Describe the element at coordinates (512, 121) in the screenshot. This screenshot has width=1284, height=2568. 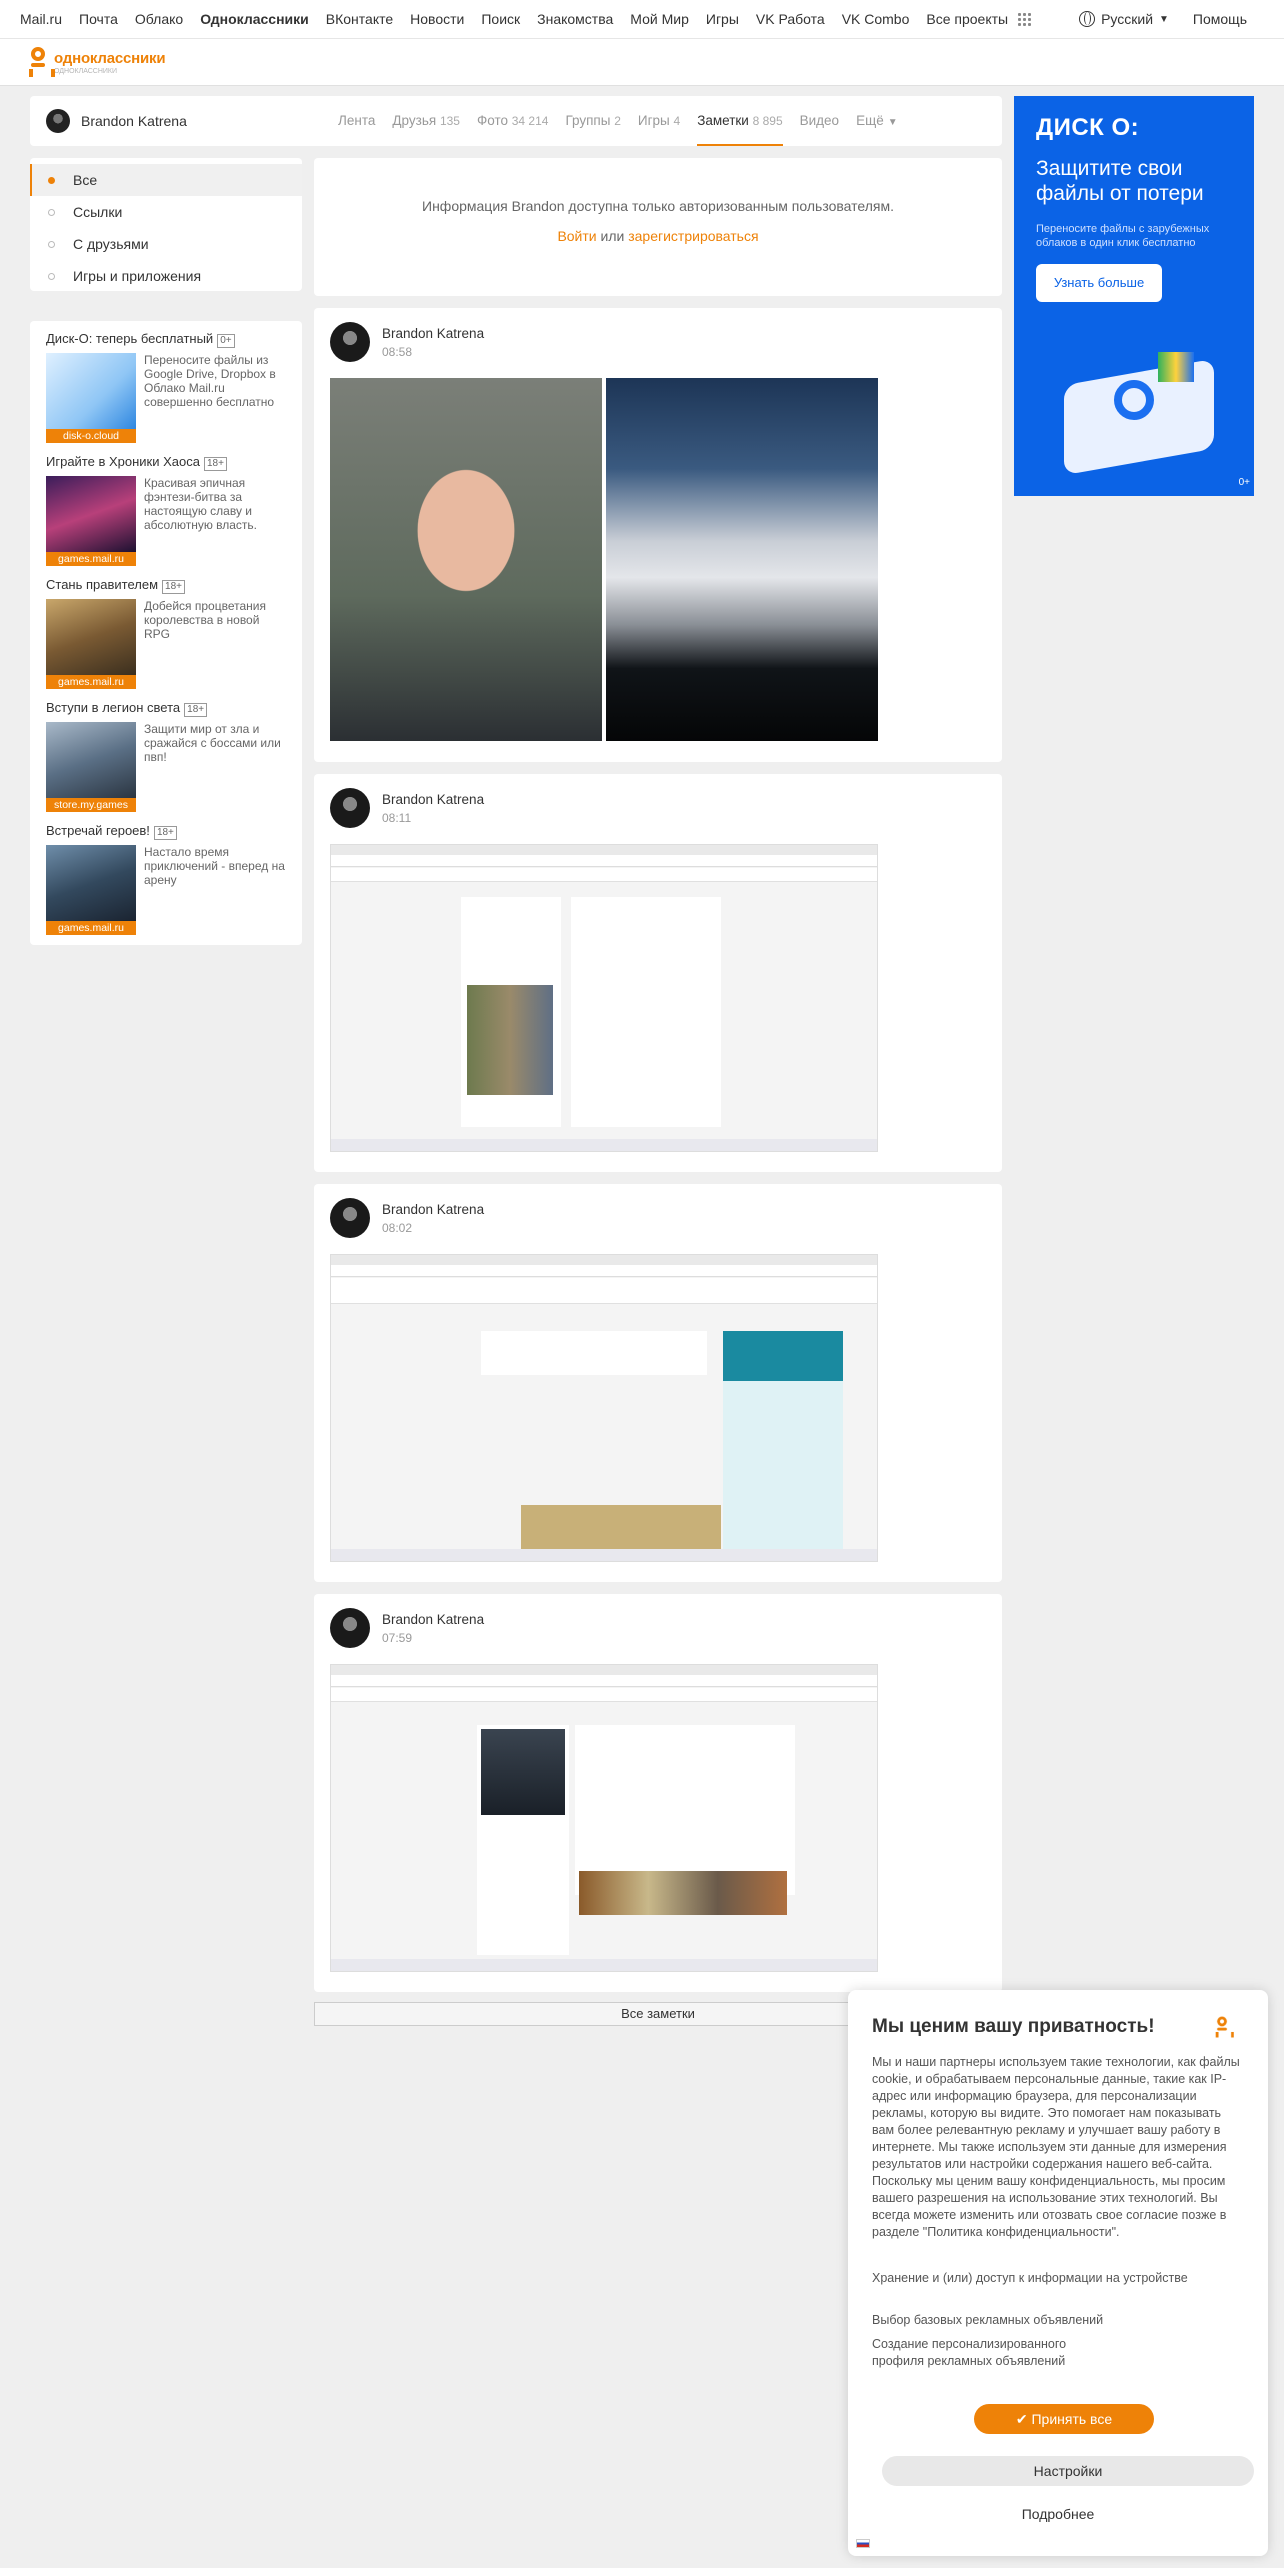
I see `tab-photos: Фото 34 214` at that location.